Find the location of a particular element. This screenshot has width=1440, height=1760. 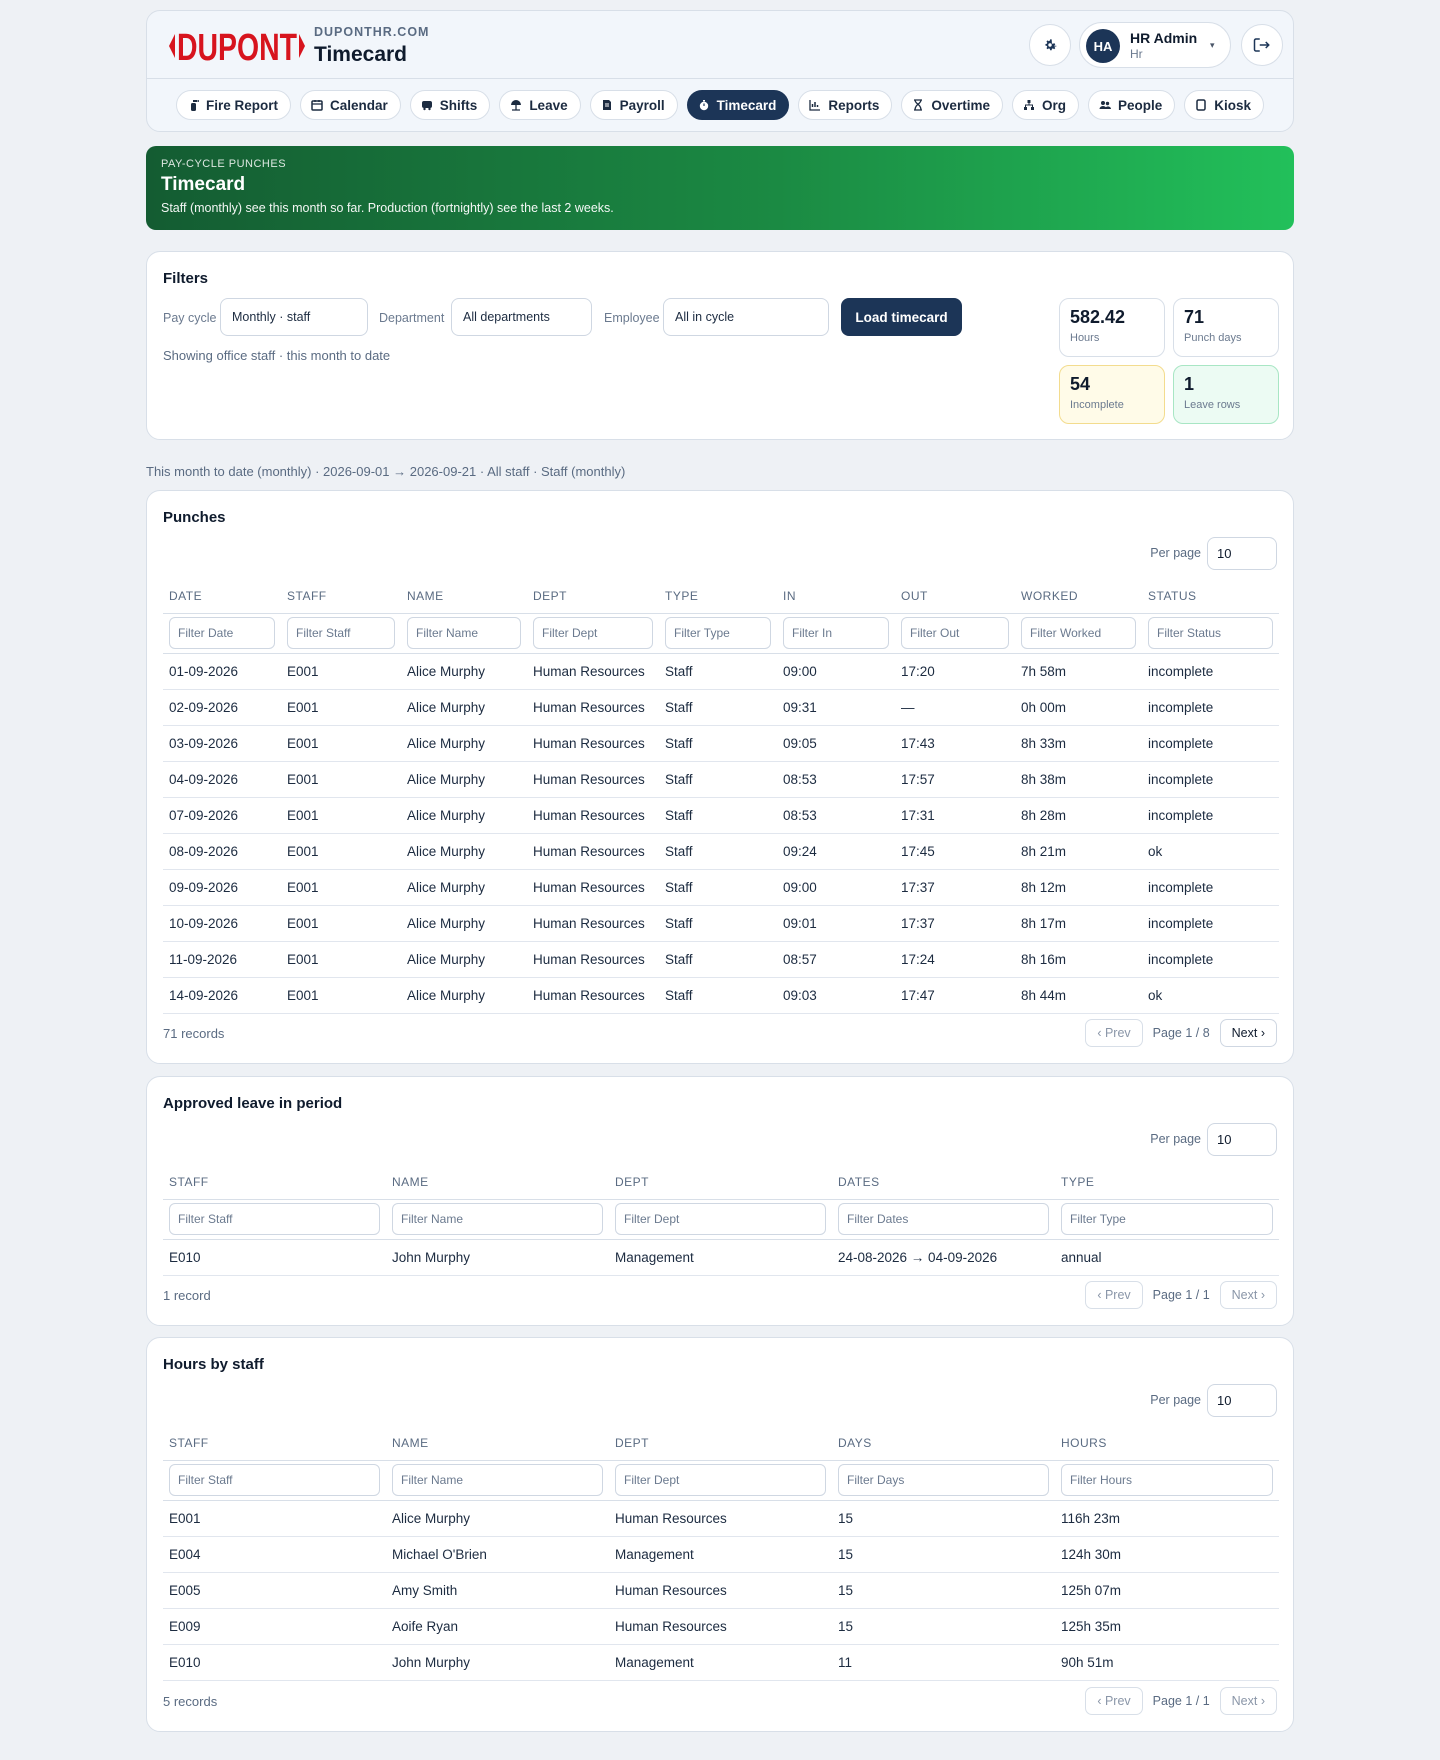

table-row: E004 Michael O'Brien Management 15 124h 30m is located at coordinates (721, 1554).